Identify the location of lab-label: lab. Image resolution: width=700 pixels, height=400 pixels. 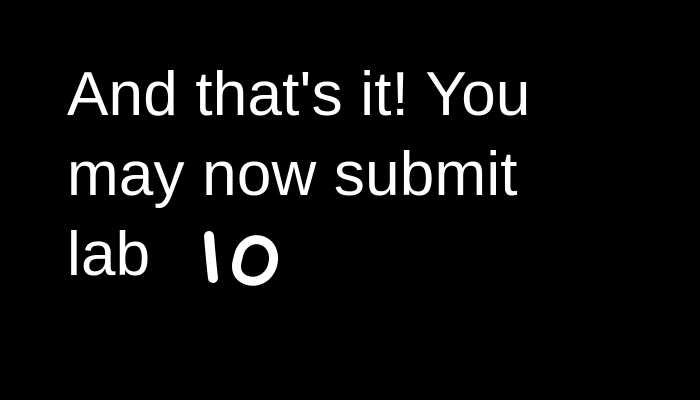
(109, 254).